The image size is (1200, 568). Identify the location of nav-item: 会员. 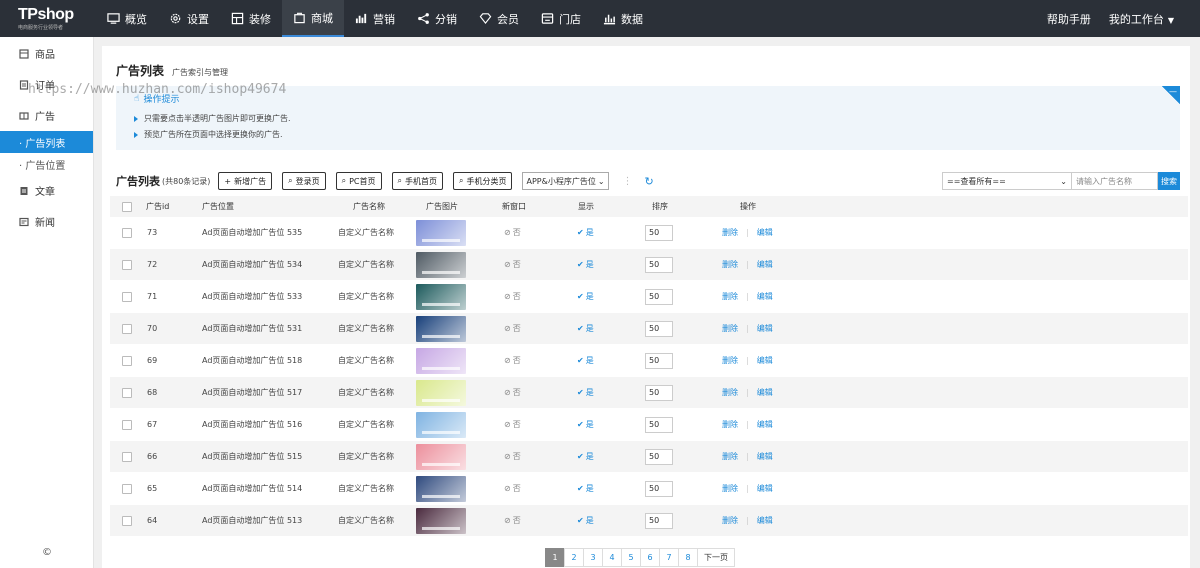
(499, 18).